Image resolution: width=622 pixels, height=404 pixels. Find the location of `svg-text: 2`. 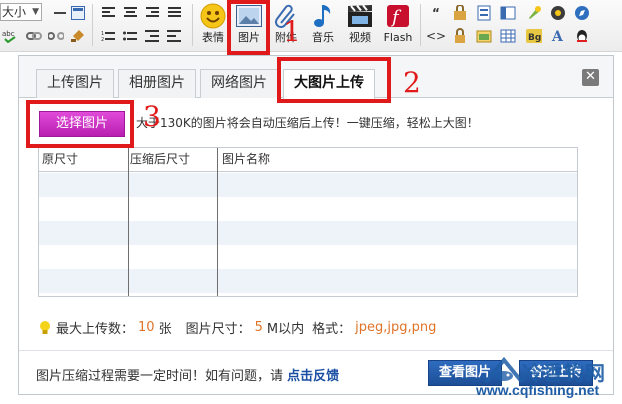

svg-text: 2 is located at coordinates (102, 39).